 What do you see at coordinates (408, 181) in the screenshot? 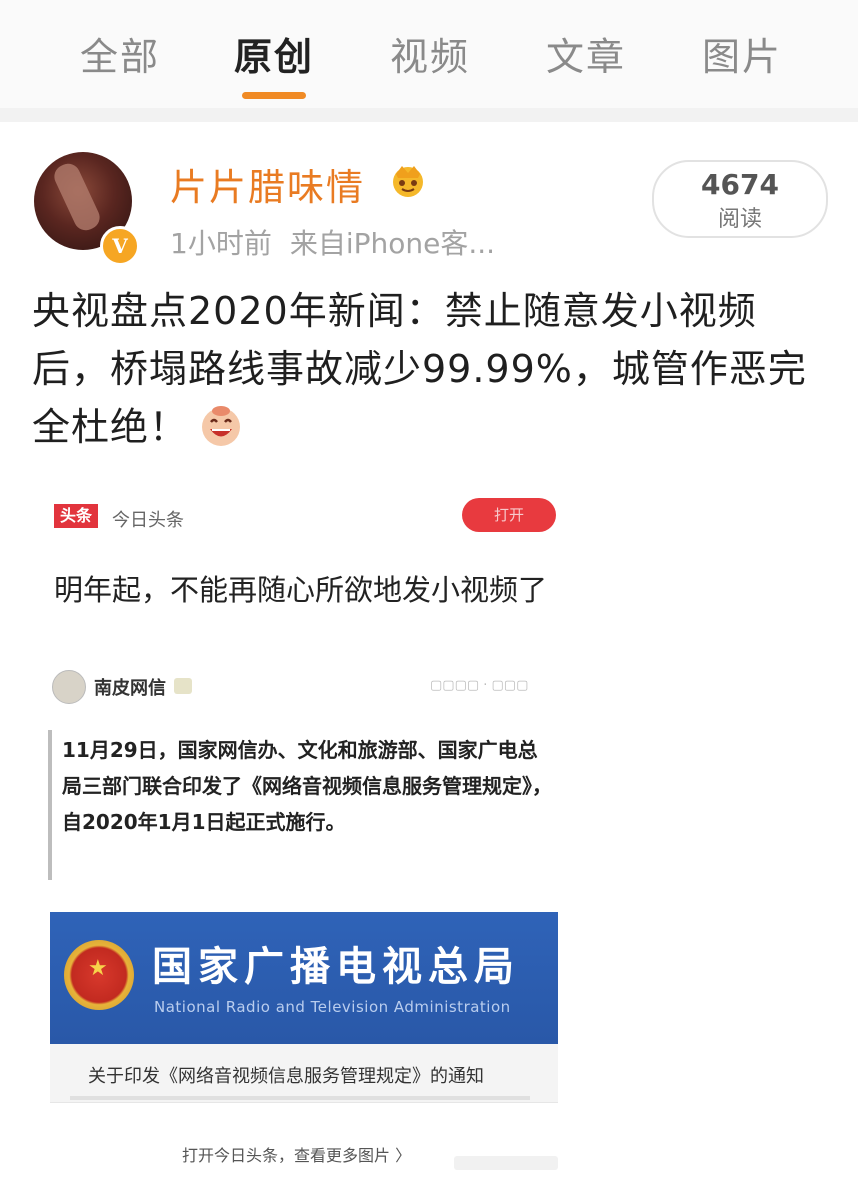
I see `member-crown-icon` at bounding box center [408, 181].